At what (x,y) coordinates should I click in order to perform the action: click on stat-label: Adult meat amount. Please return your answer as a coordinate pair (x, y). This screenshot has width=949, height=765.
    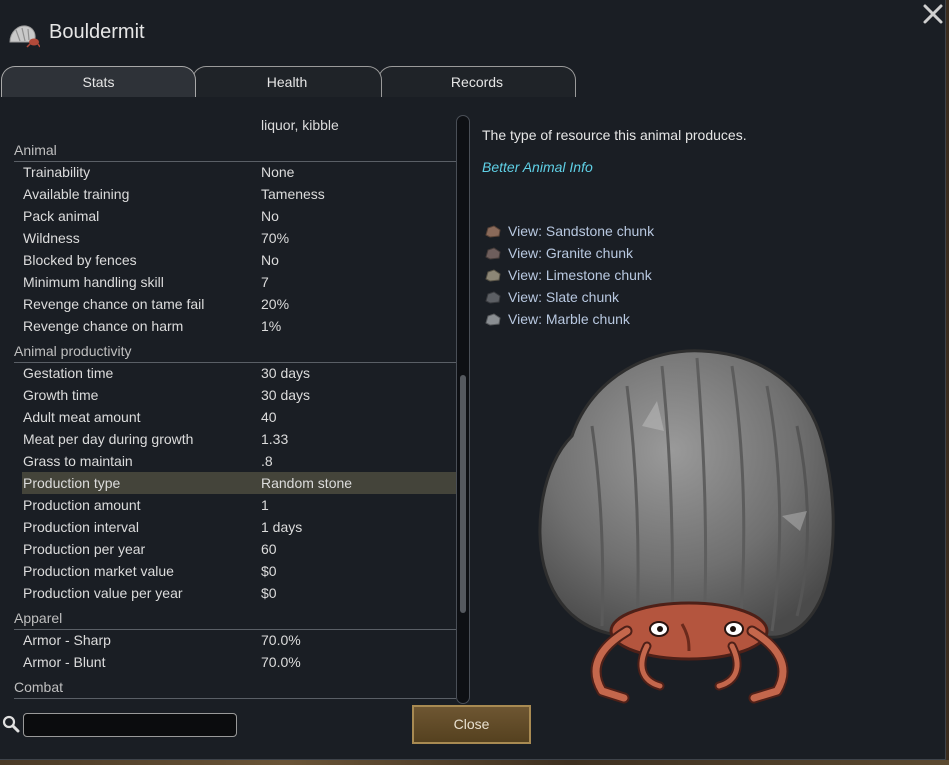
    Looking at the image, I should click on (82, 417).